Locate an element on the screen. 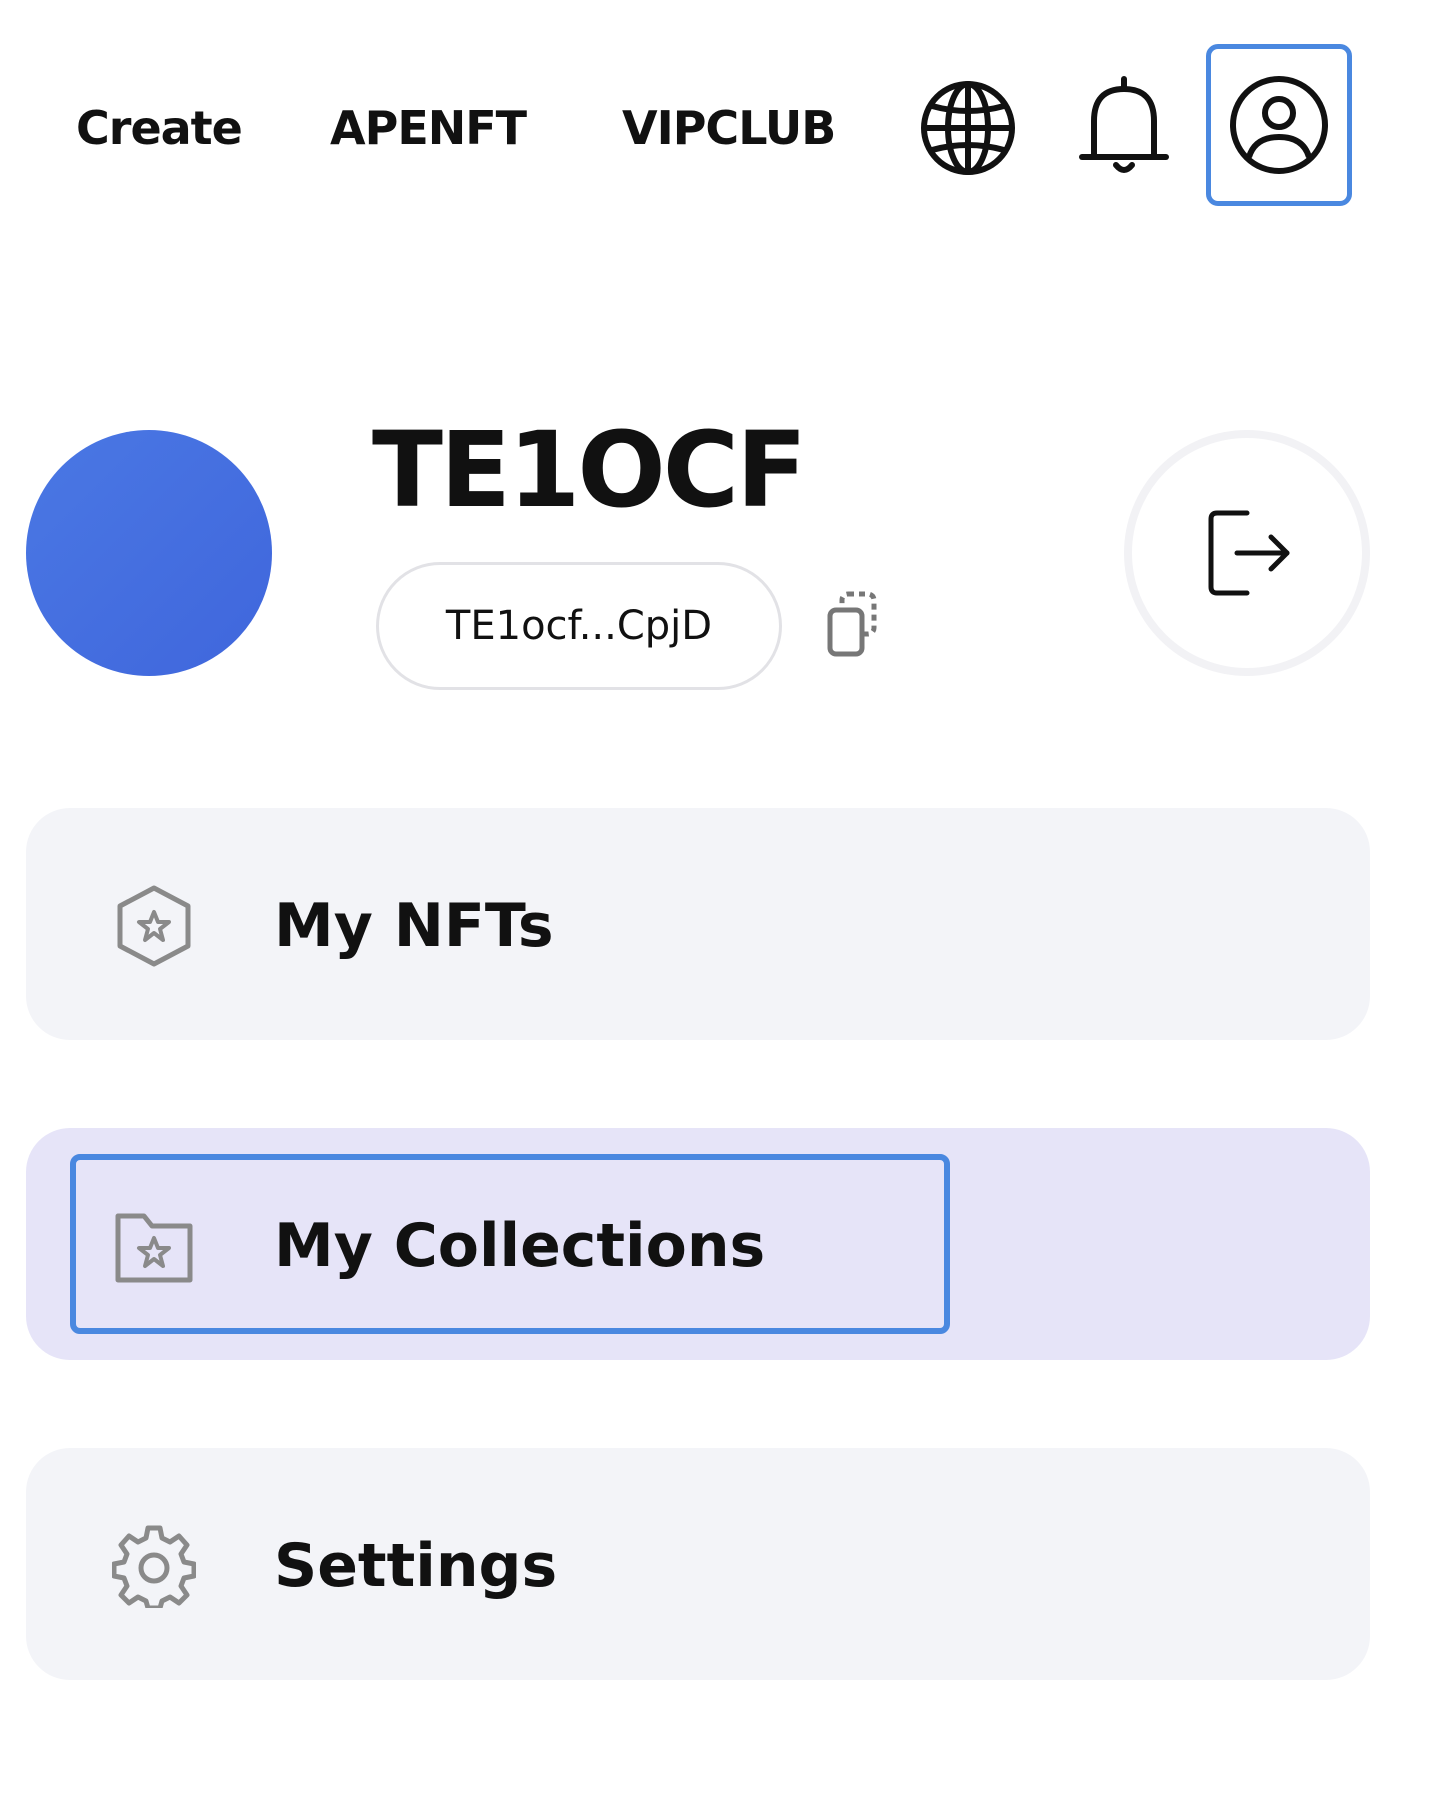 This screenshot has width=1440, height=1806. menu-item-label: Settings is located at coordinates (416, 1566).